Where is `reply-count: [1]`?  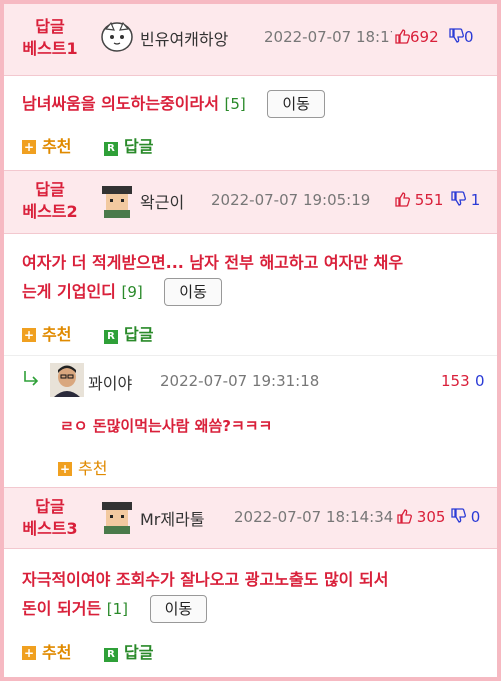
reply-count: [1] is located at coordinates (117, 609).